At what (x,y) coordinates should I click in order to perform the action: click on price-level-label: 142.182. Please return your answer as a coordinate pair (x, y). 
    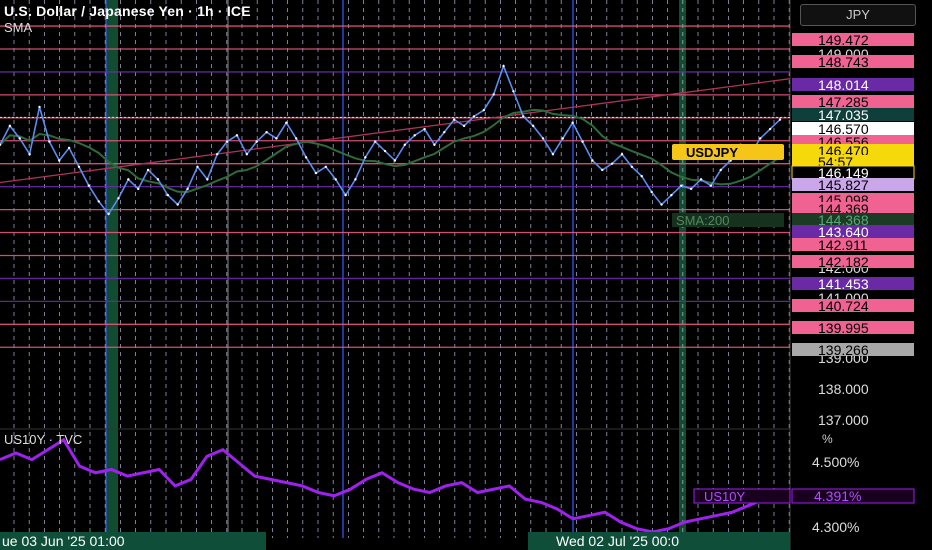
    Looking at the image, I should click on (843, 262).